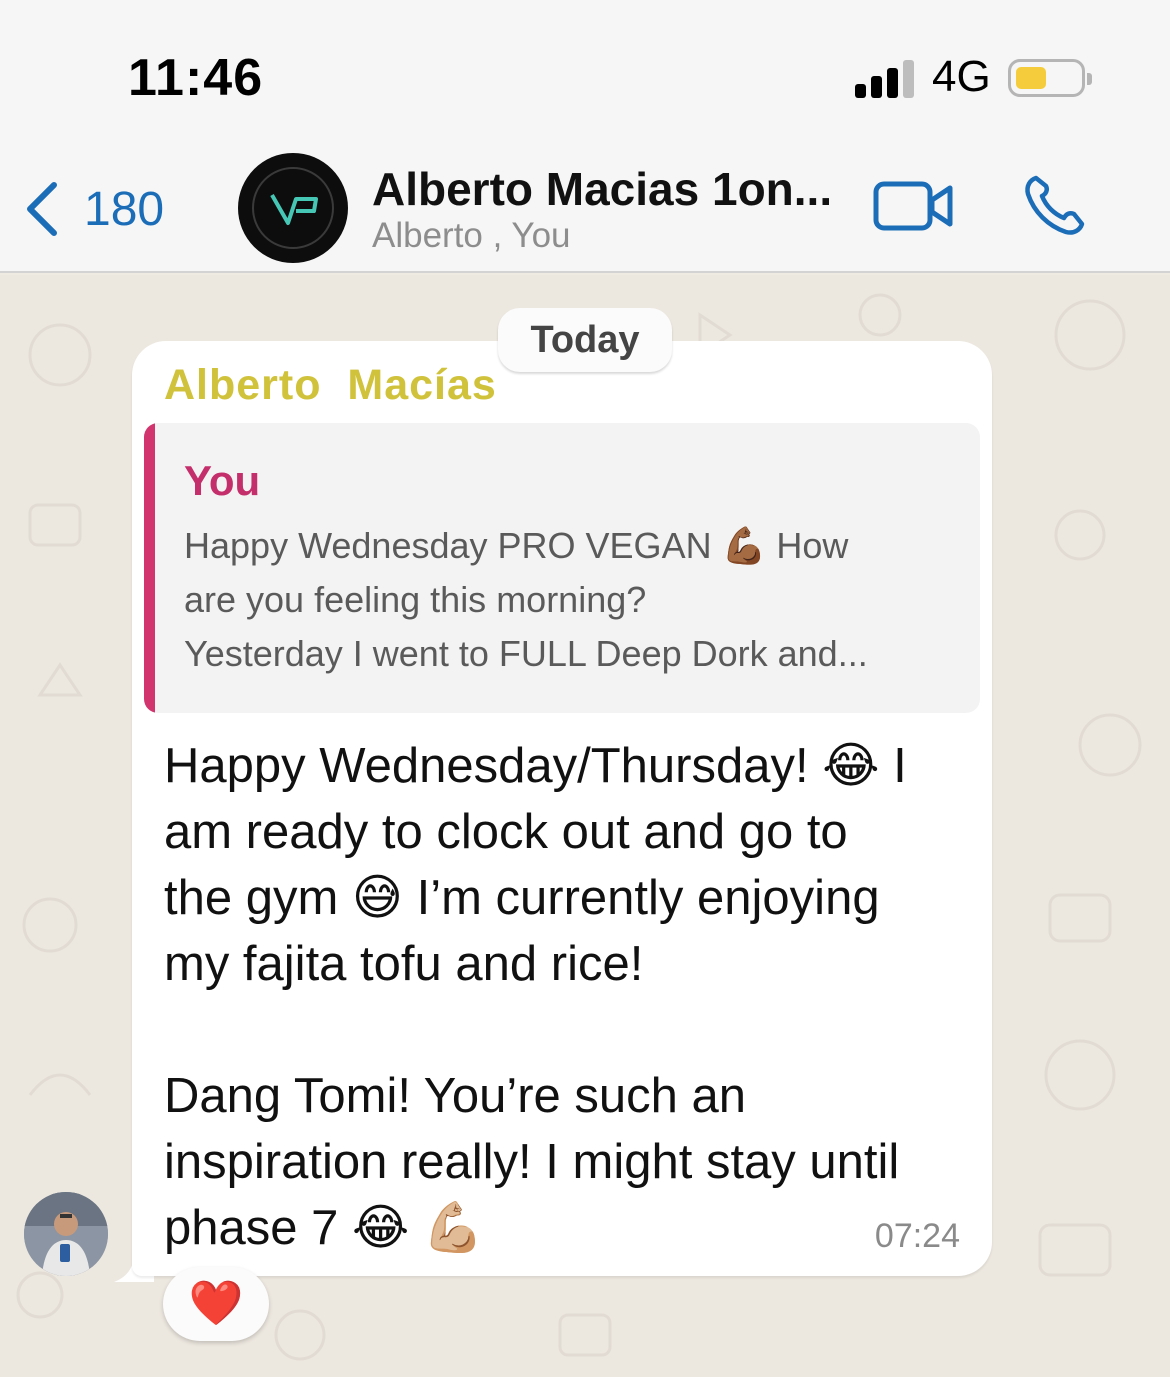 The width and height of the screenshot is (1170, 1377). Describe the element at coordinates (535, 766) in the screenshot. I see `message-line: Happy Wednesday/Thursday! 😂 I` at that location.